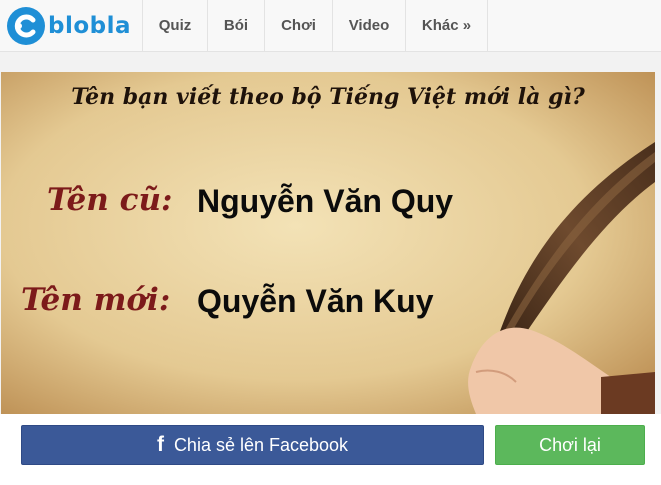 This screenshot has height=485, width=661. I want to click on share-facebook-button: f Chia sẻ lên Facebook, so click(252, 445).